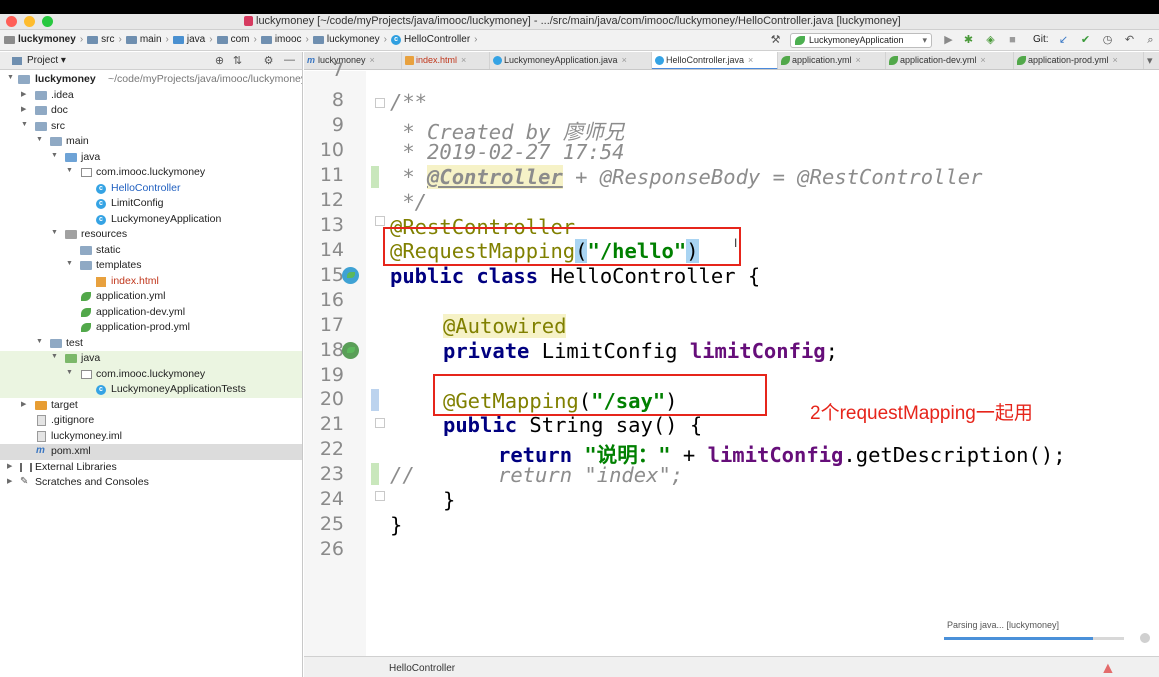 The image size is (1159, 677). What do you see at coordinates (1150, 40) in the screenshot?
I see `search-everywhere-icon: ⌕` at bounding box center [1150, 40].